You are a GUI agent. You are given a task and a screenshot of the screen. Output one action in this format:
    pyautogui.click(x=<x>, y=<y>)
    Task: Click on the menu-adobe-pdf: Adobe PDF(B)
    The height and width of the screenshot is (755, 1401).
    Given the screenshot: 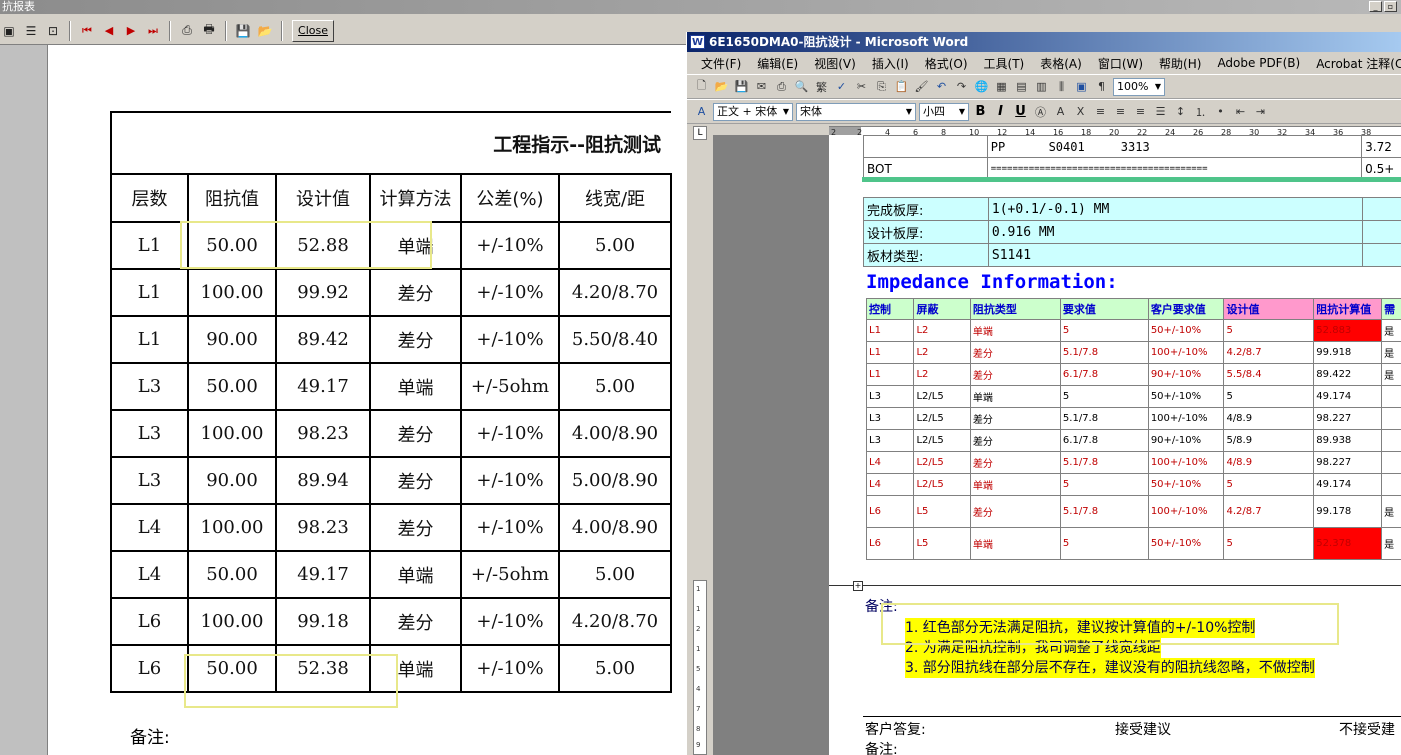 What is the action you would take?
    pyautogui.click(x=1258, y=63)
    